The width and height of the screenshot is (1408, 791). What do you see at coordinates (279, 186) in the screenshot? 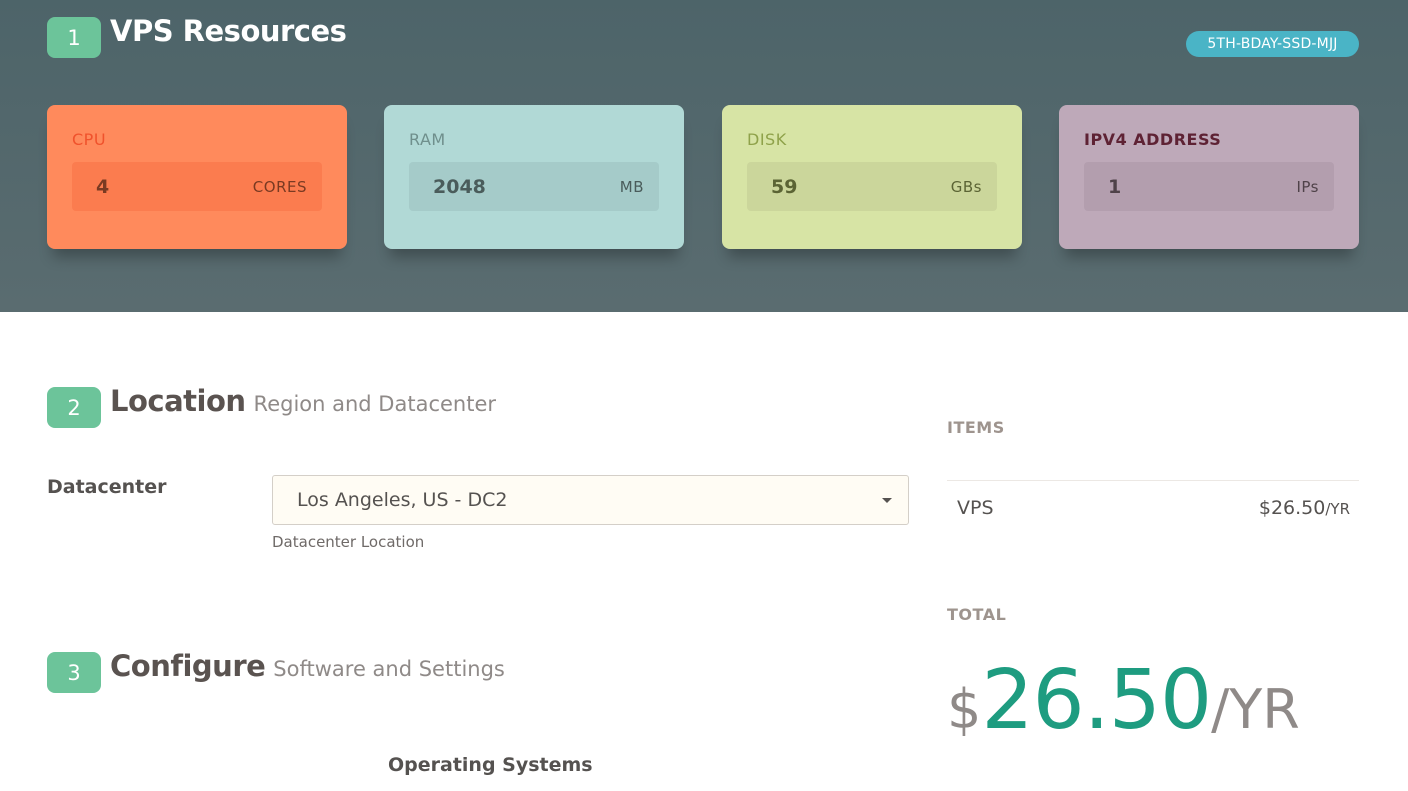
I see `cpu-unit: CORES` at bounding box center [279, 186].